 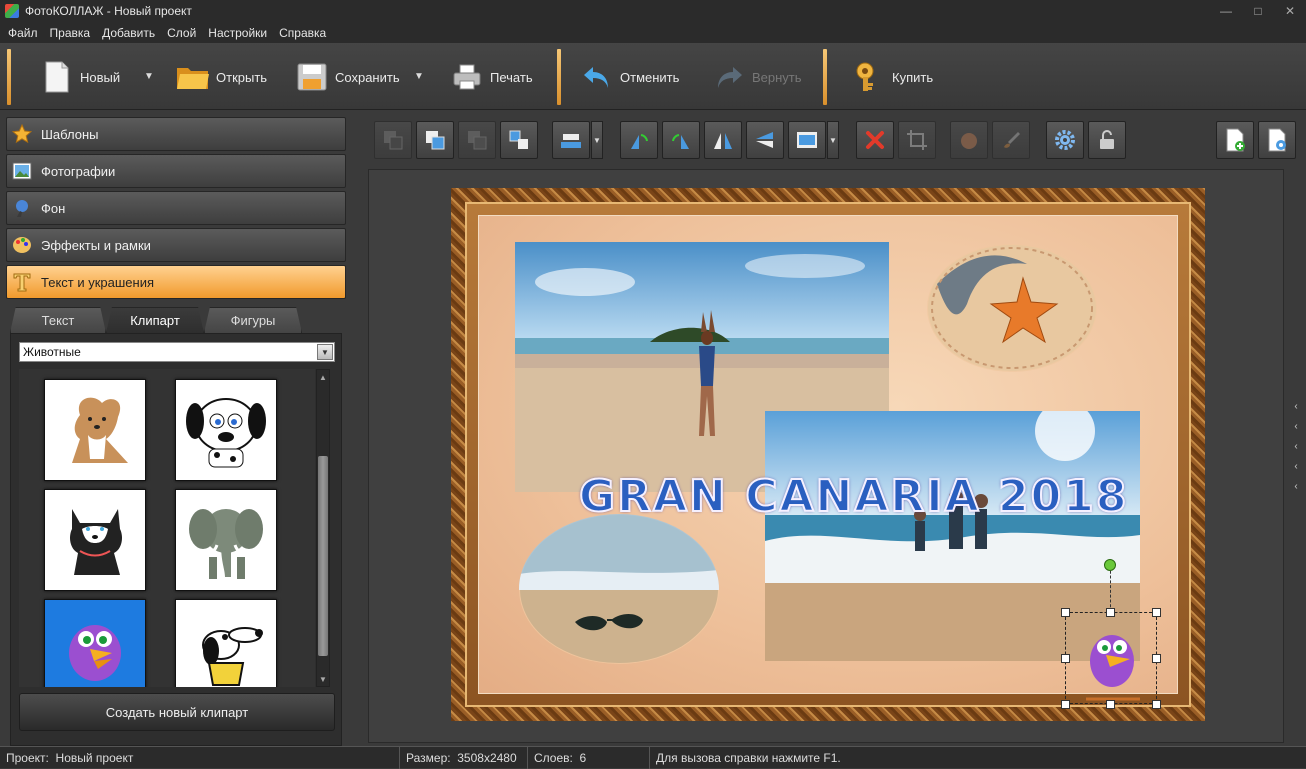 What do you see at coordinates (619, 589) in the screenshot?
I see `photo-sunglasses` at bounding box center [619, 589].